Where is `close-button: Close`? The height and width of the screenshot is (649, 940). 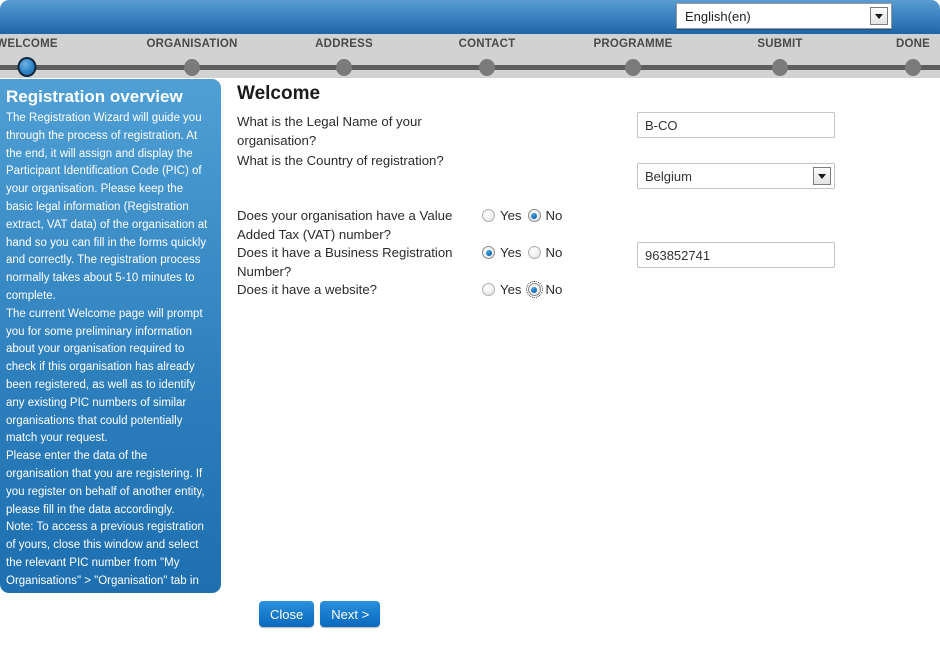 close-button: Close is located at coordinates (287, 614).